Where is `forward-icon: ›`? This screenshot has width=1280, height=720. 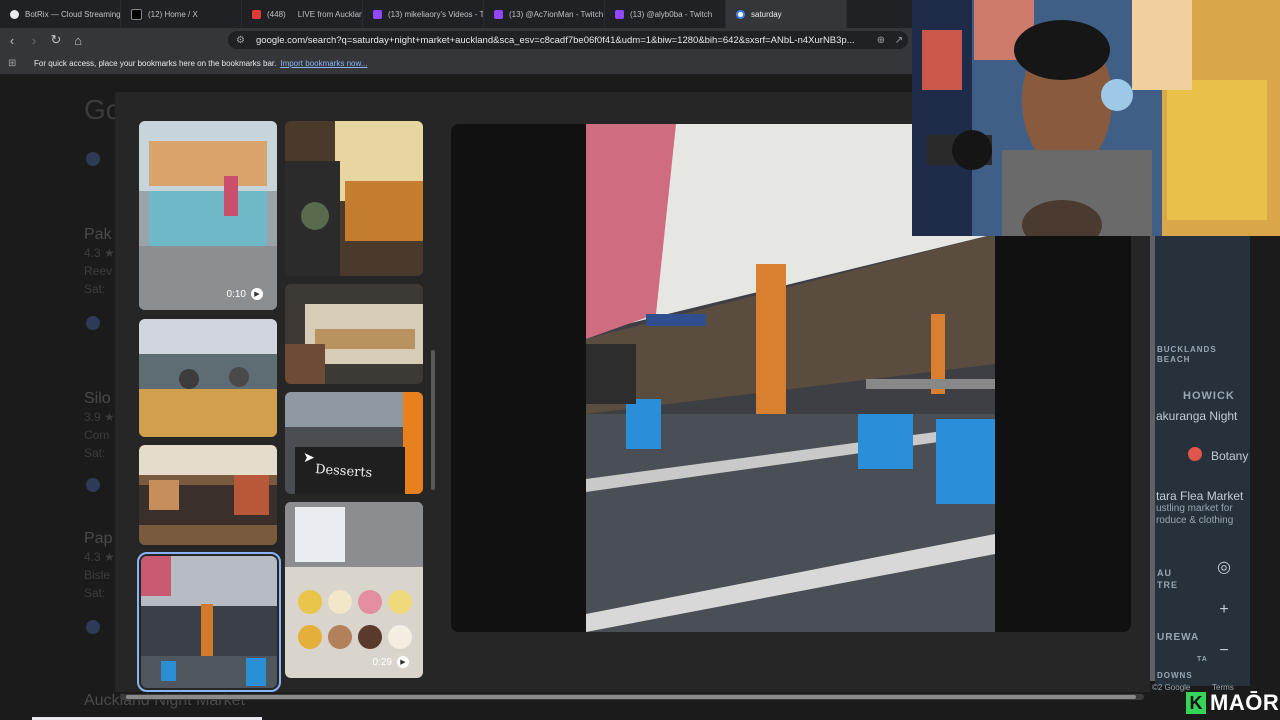
forward-icon: › is located at coordinates (34, 40).